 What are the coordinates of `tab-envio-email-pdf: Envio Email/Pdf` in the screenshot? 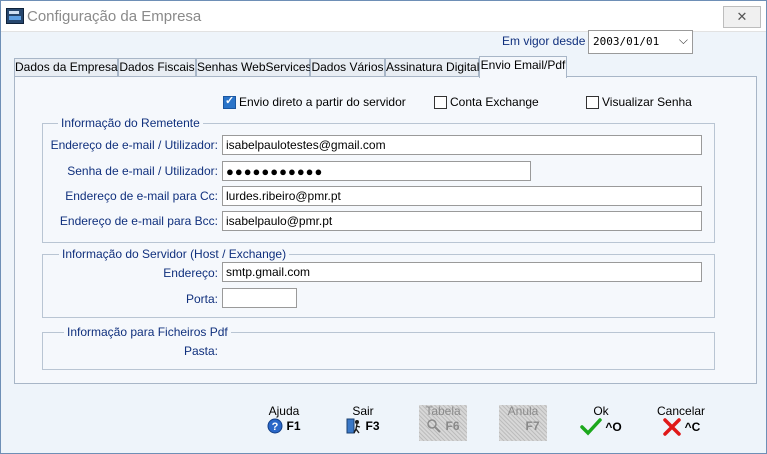 It's located at (523, 67).